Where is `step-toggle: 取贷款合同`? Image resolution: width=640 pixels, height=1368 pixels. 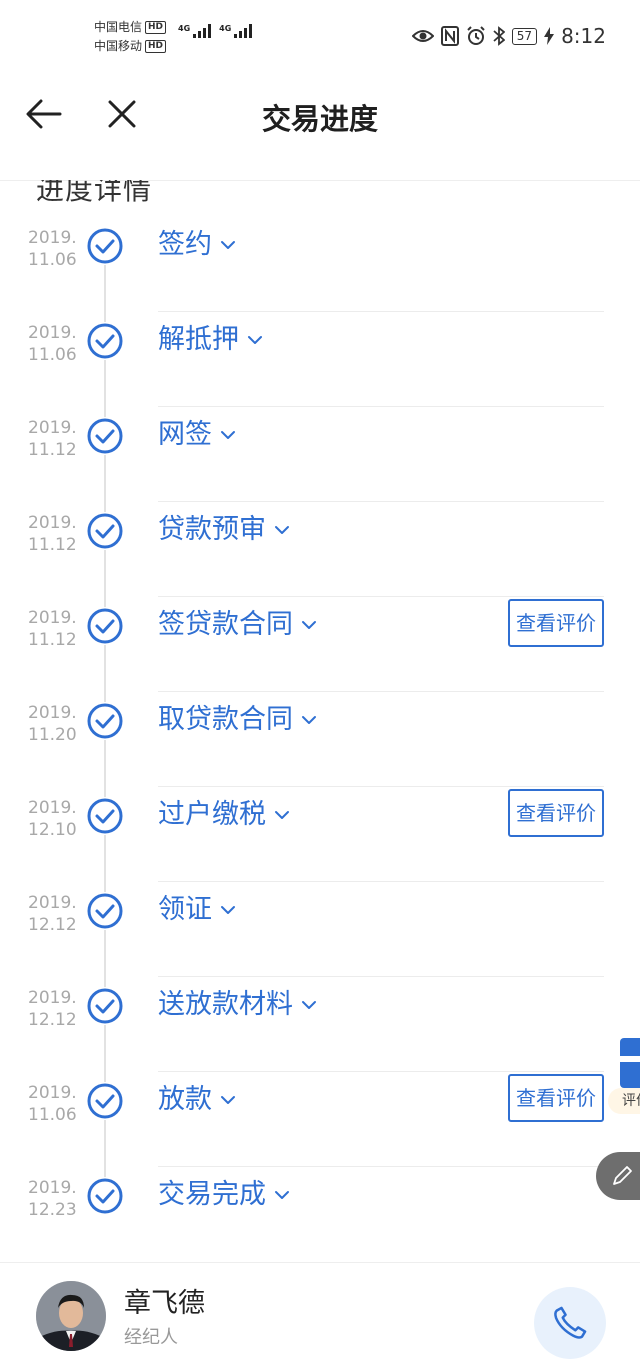 step-toggle: 取贷款合同 is located at coordinates (237, 720).